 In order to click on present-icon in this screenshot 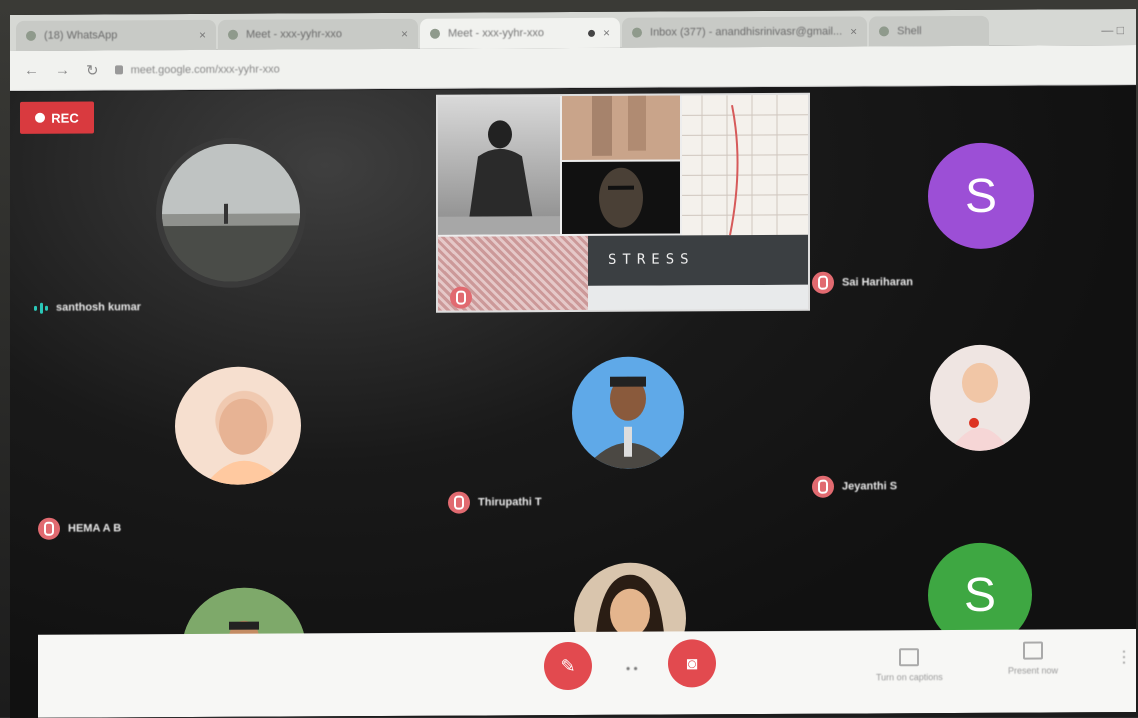, I will do `click(1033, 650)`.